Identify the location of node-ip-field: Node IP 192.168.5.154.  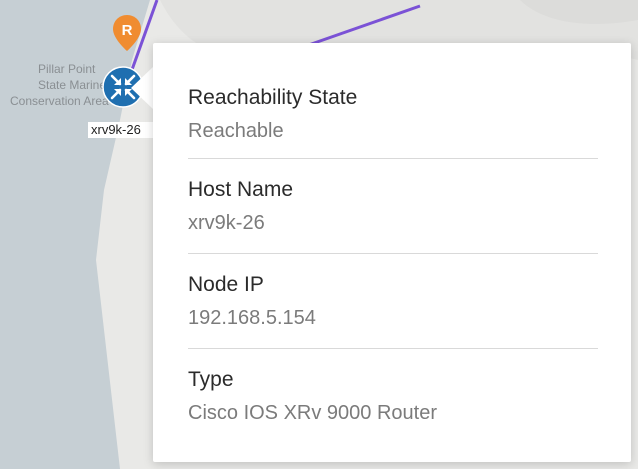
(393, 301).